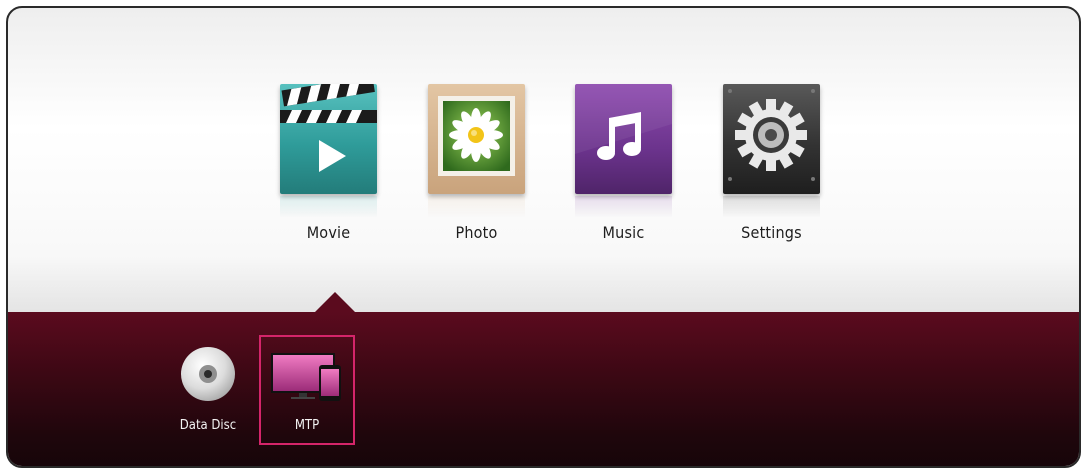  I want to click on clapperboard-play-icon, so click(328, 128).